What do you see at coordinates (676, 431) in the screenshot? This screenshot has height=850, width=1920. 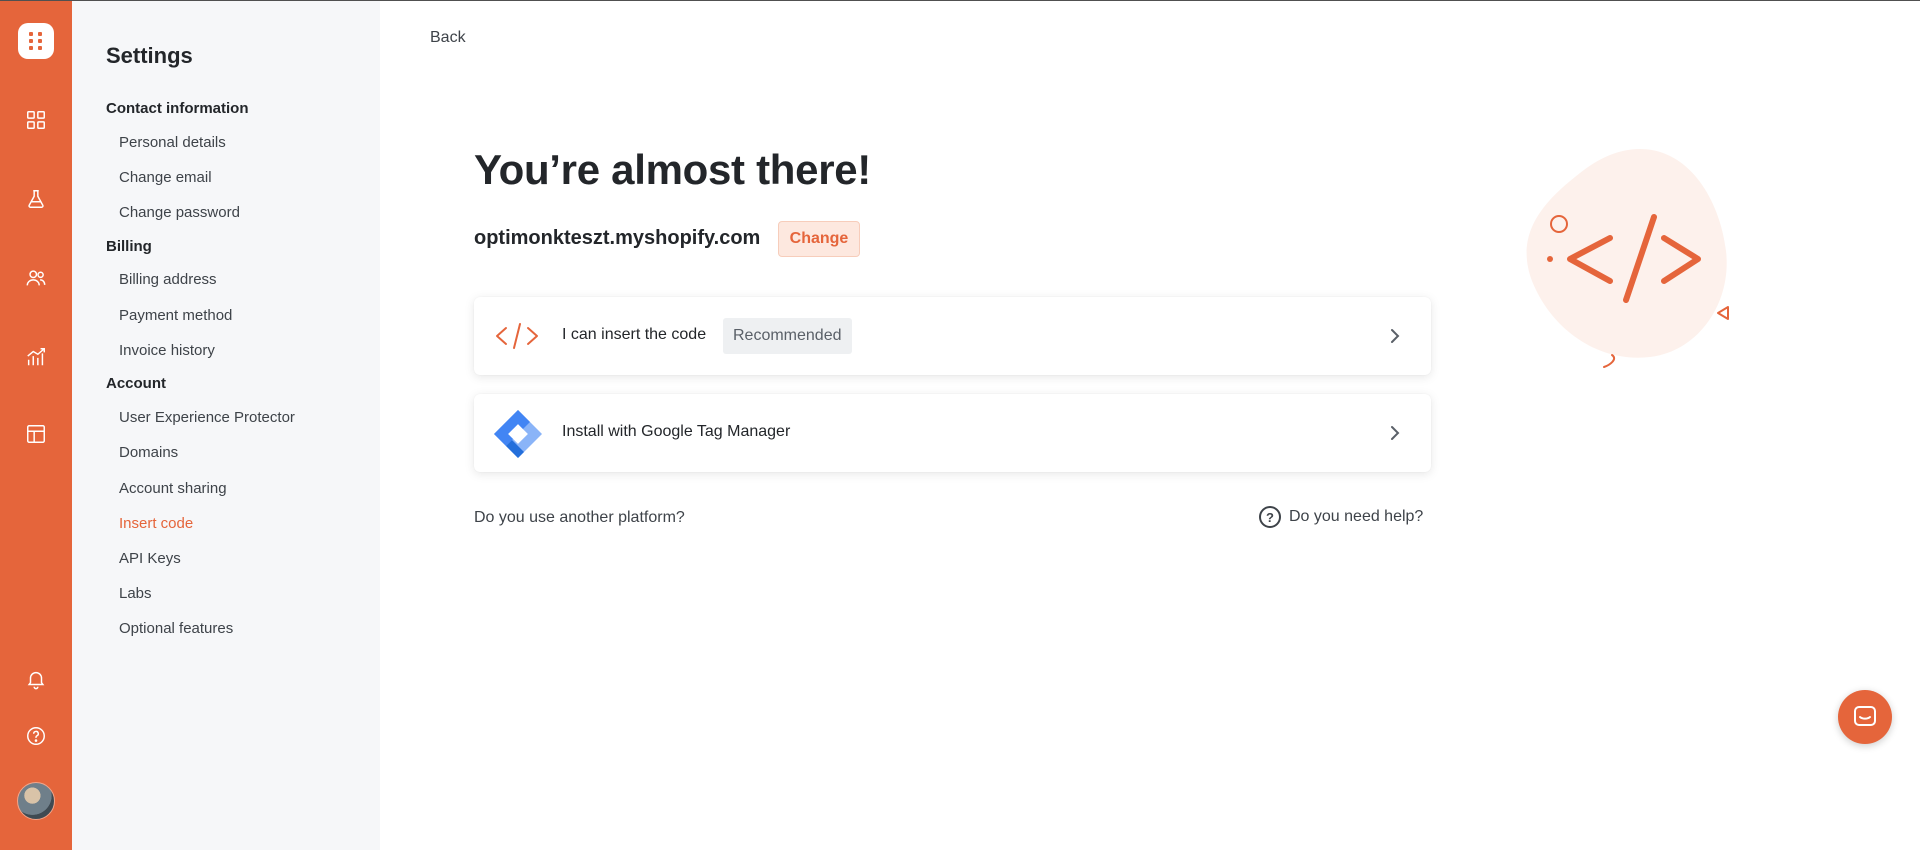 I see `option-label: Install with Google Tag Manager` at bounding box center [676, 431].